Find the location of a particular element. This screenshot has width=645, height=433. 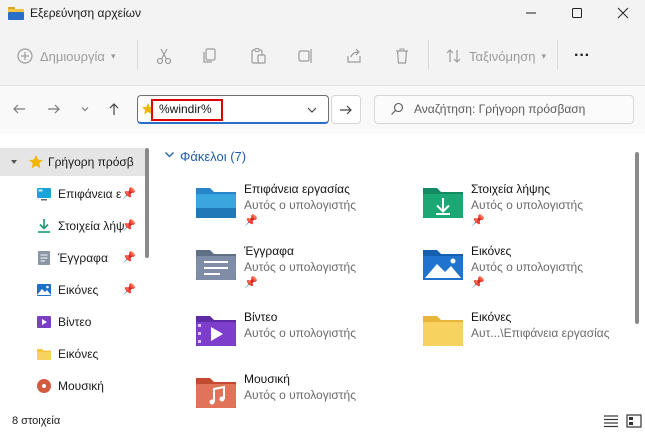

paste-button is located at coordinates (258, 56).